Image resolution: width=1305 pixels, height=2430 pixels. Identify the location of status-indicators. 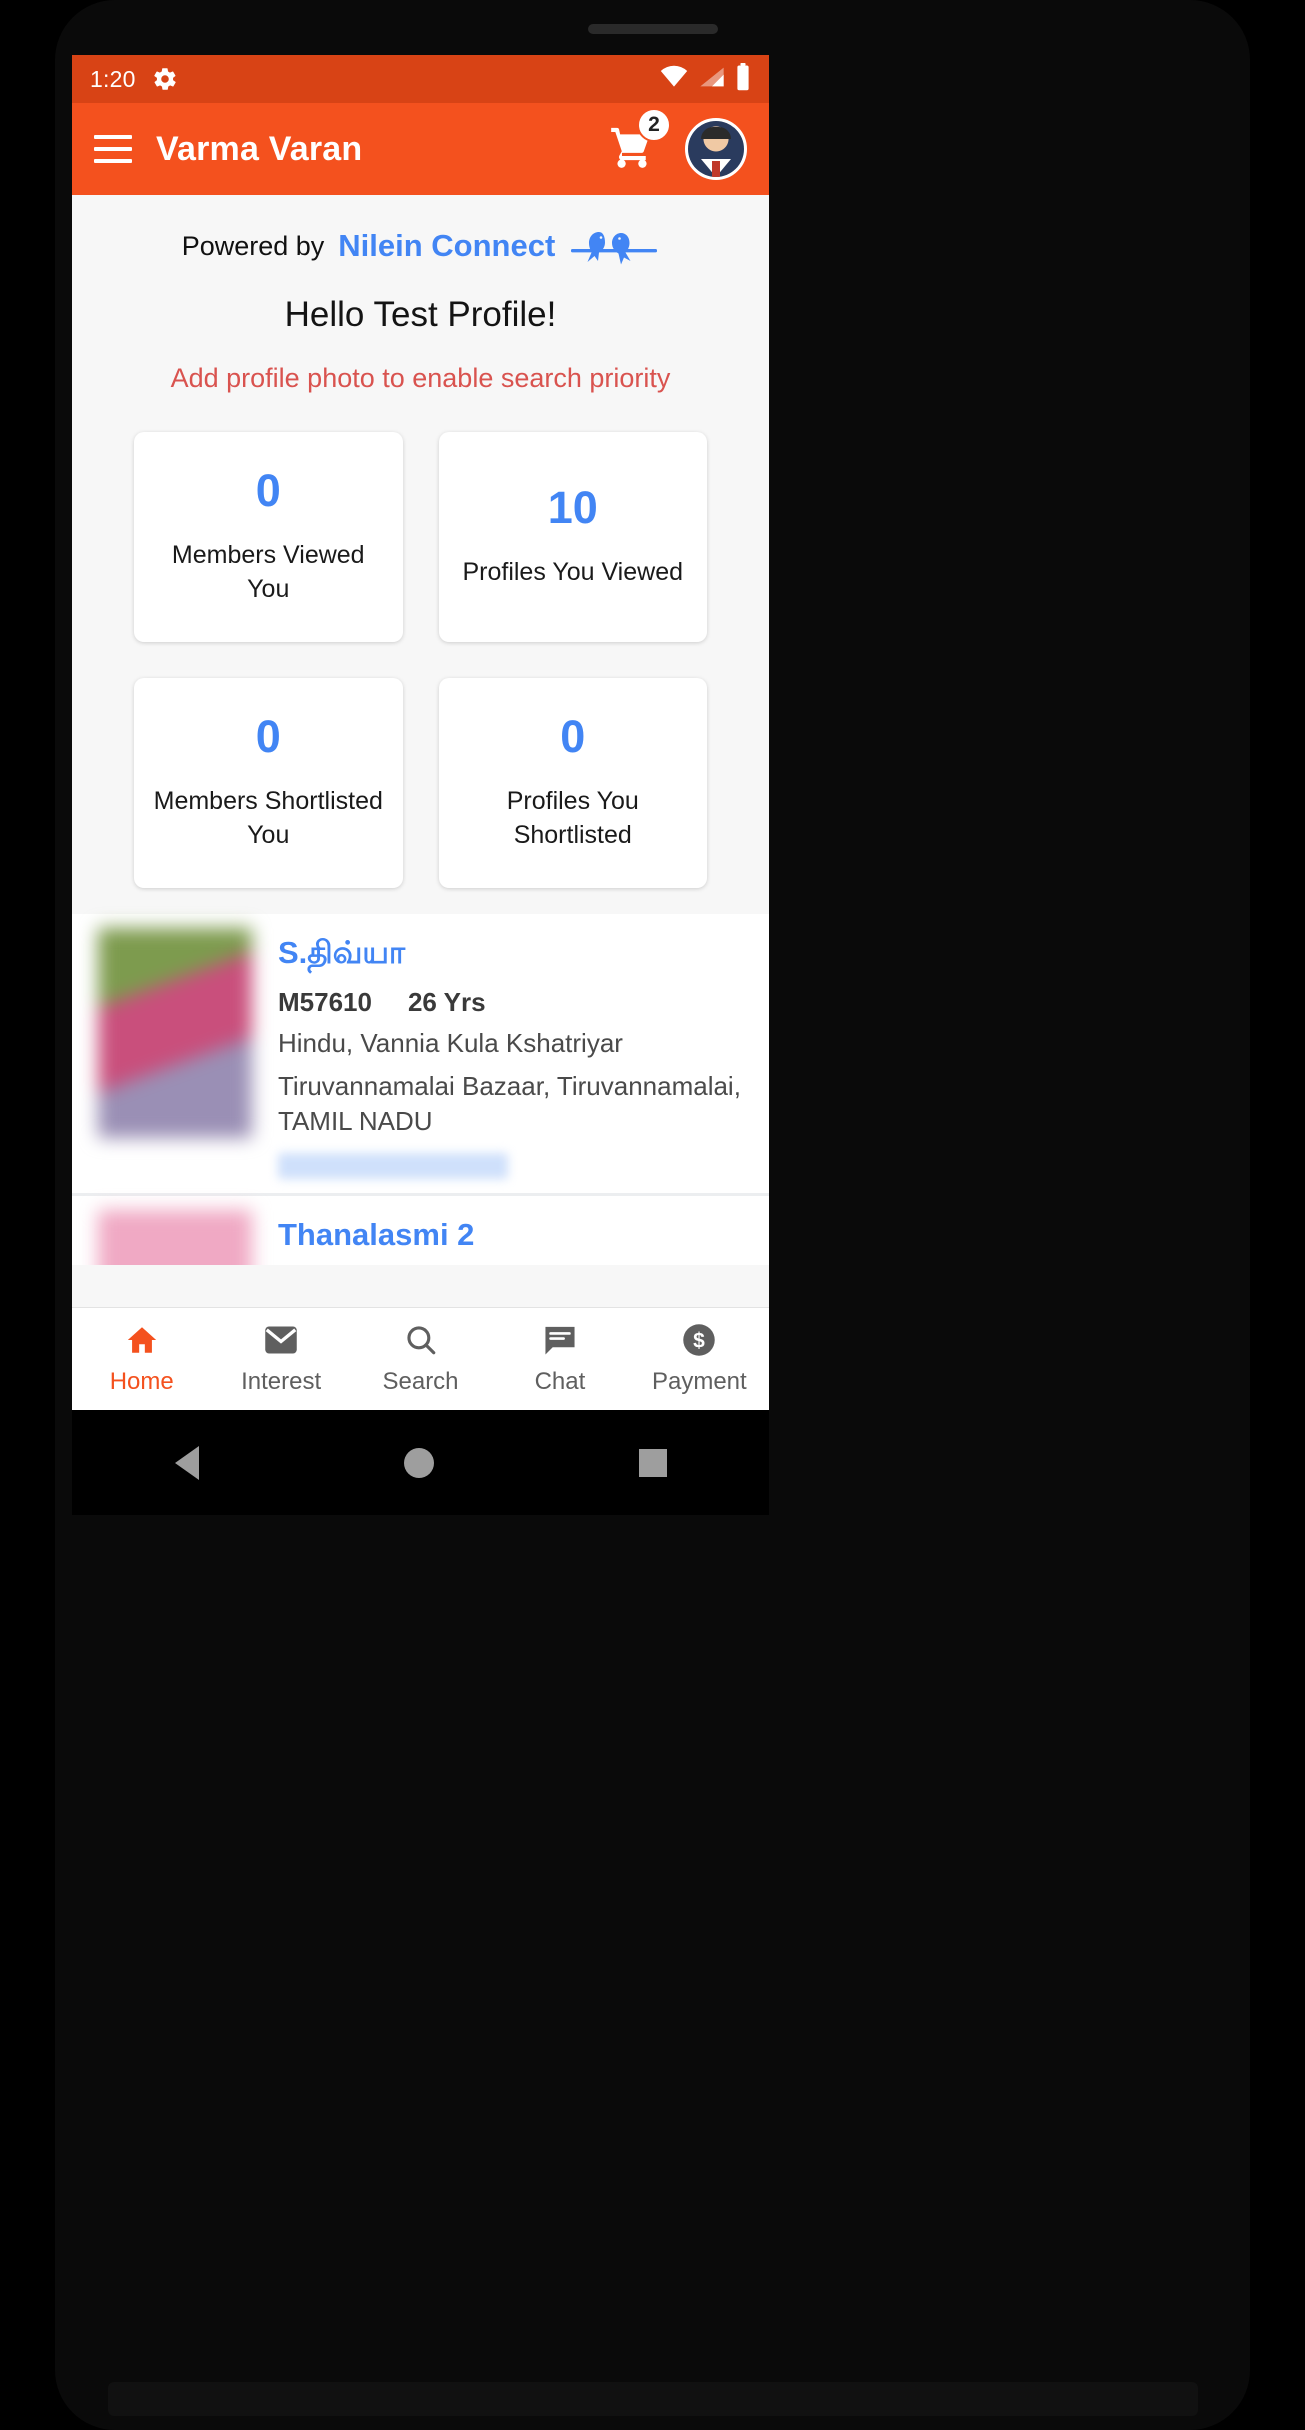
(705, 79).